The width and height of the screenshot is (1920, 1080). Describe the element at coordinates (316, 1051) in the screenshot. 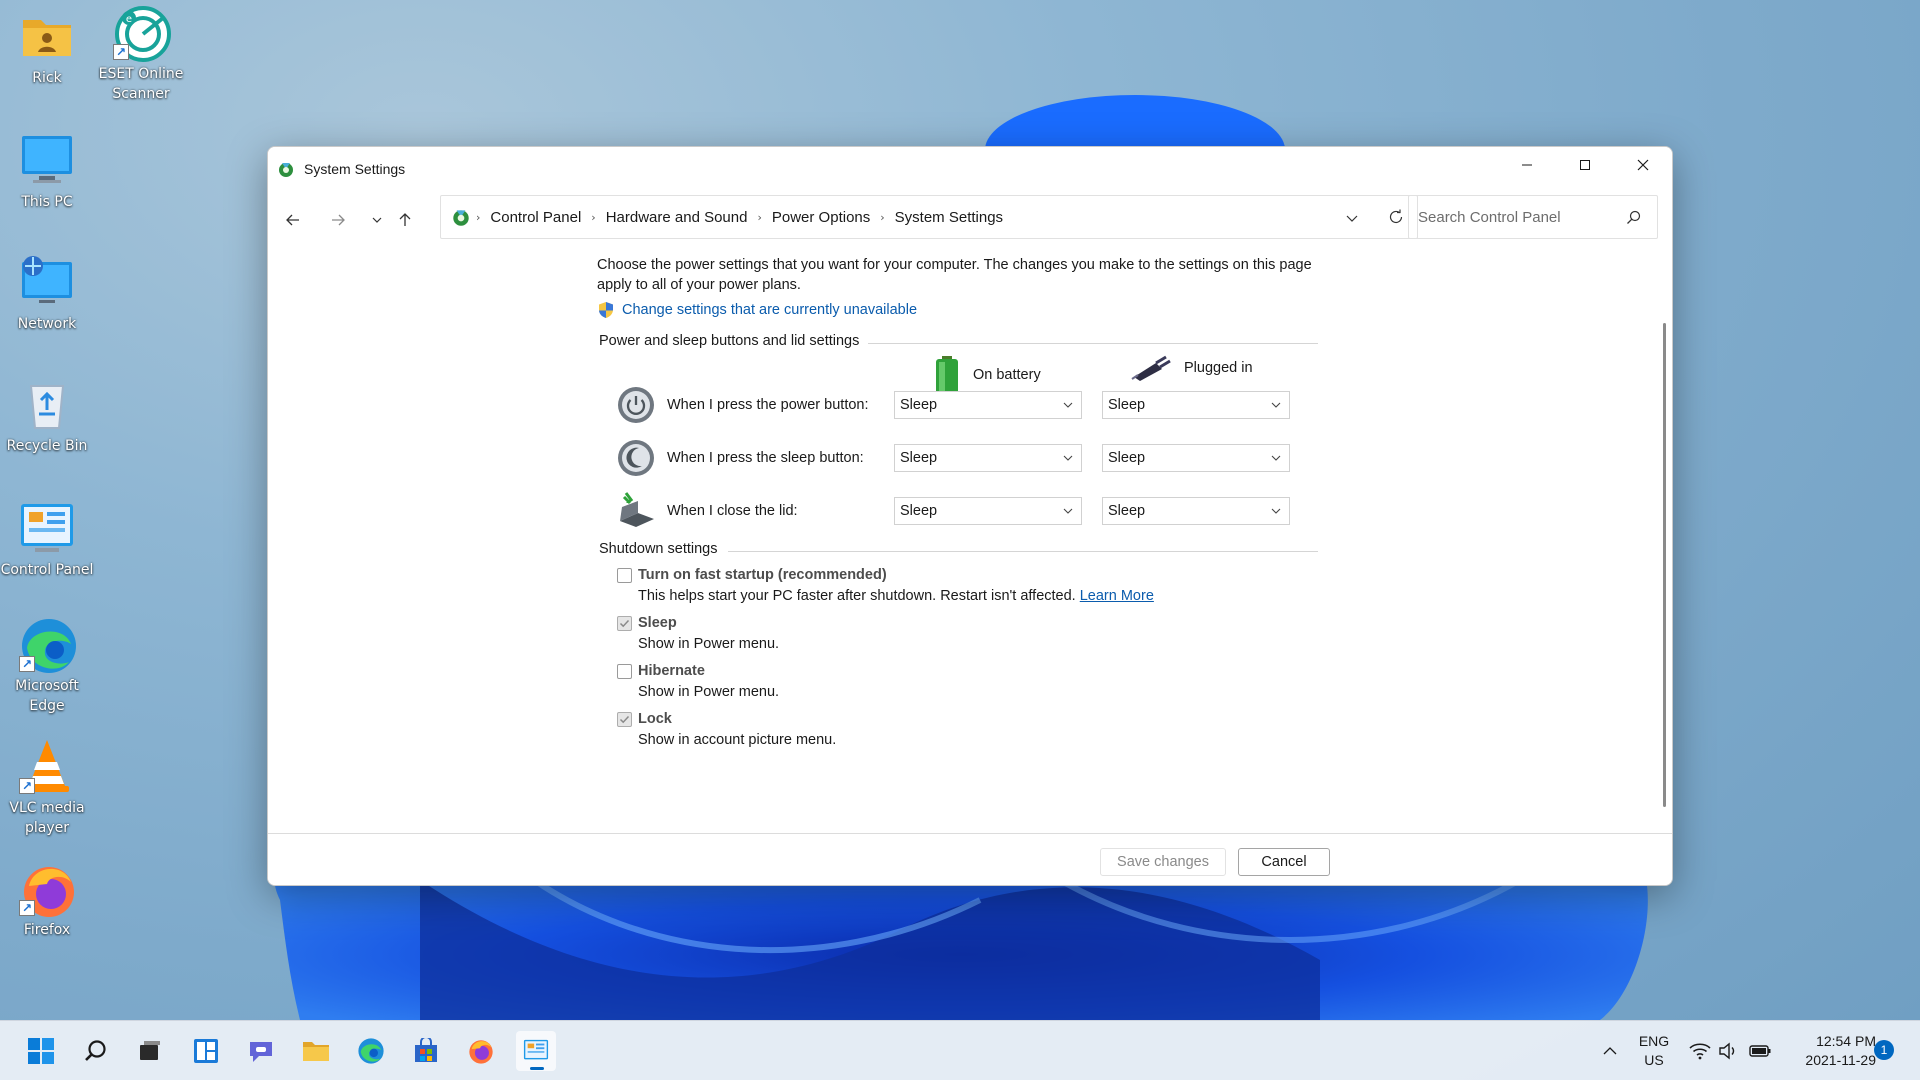

I see `file-explorer-button` at that location.